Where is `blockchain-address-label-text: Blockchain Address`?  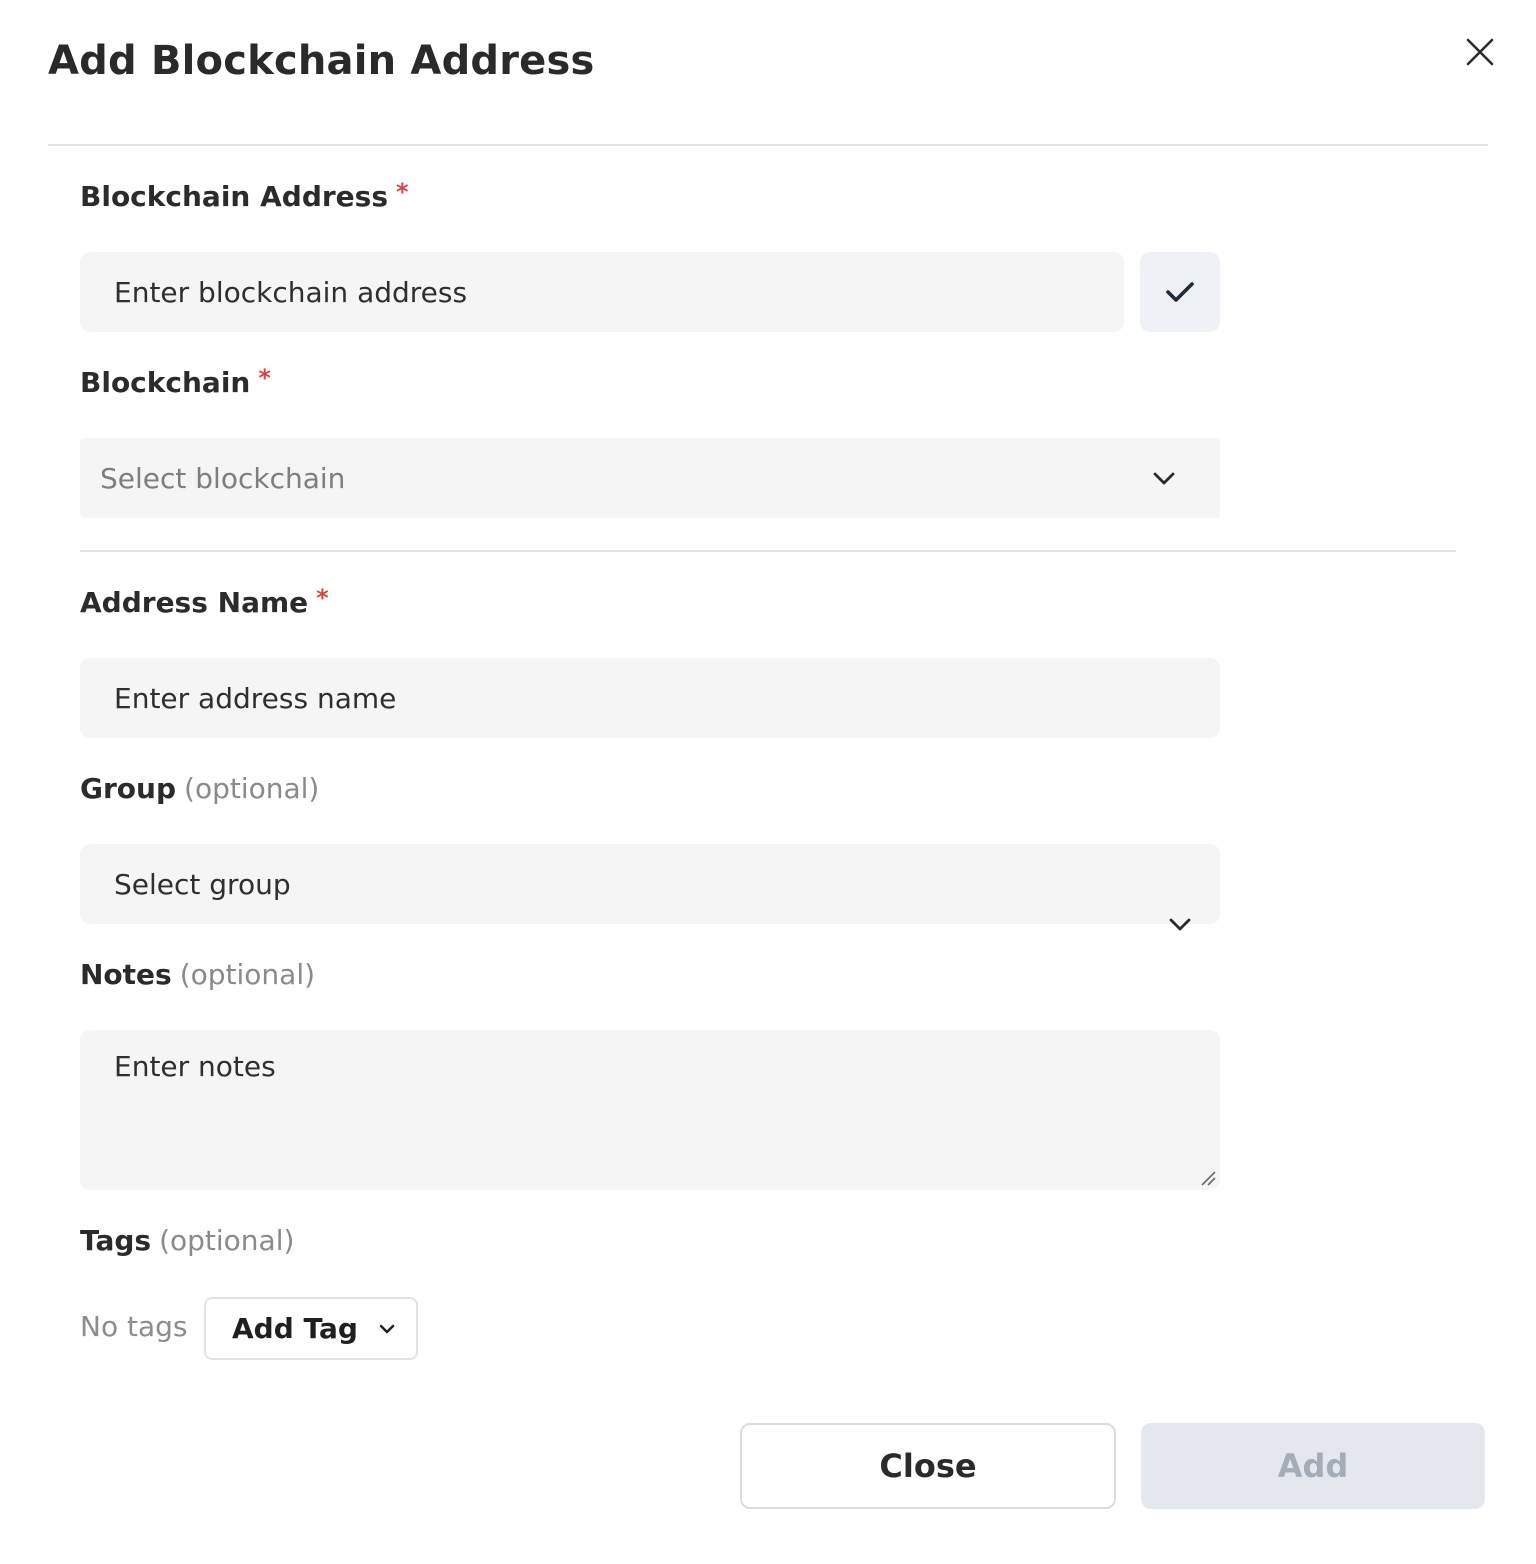 blockchain-address-label-text: Blockchain Address is located at coordinates (234, 196).